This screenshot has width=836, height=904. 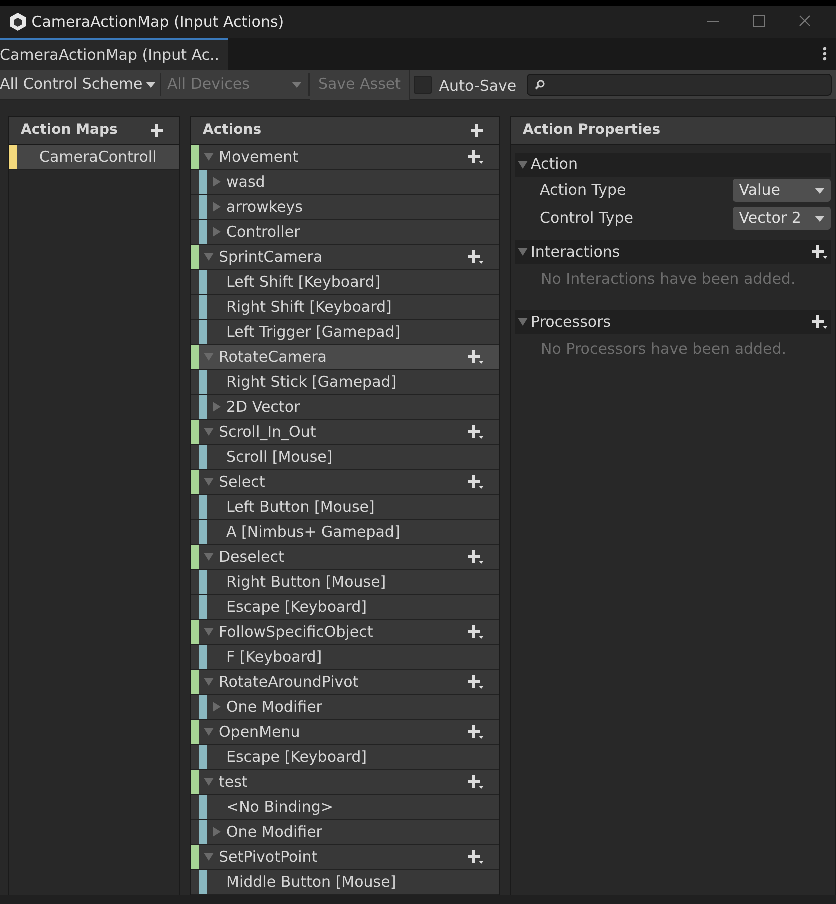 I want to click on action-row: RotateAroundPivot, so click(x=345, y=682).